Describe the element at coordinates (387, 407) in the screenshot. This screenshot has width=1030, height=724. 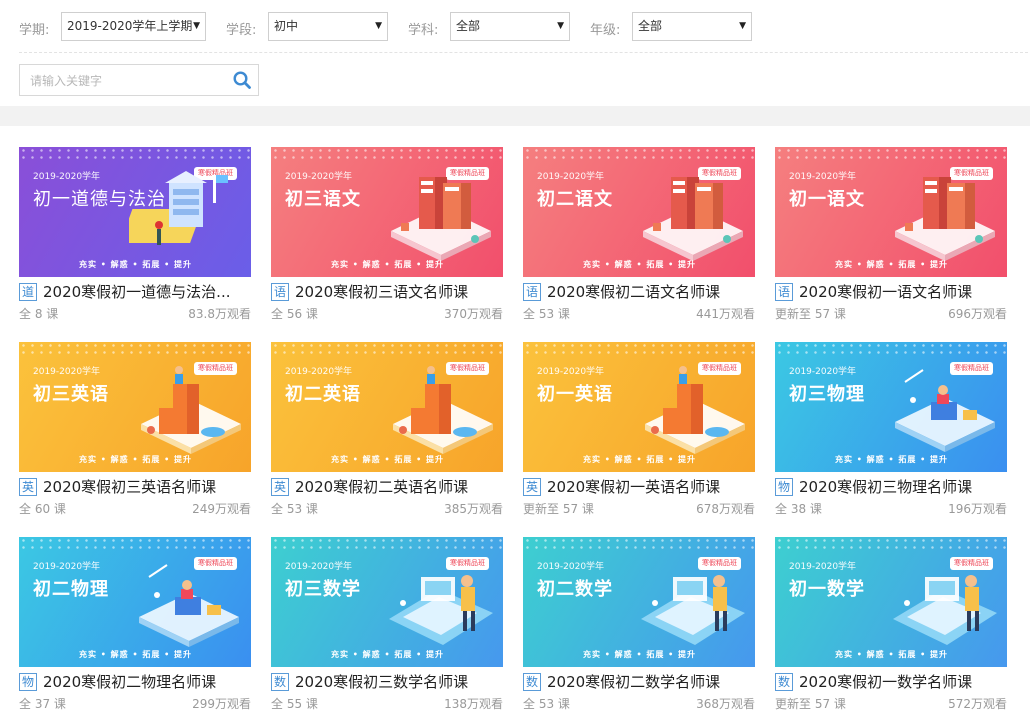
I see `course-thumbnail: 2019-2020学年 初二英语 寒假精品班 充实 • 解惑 • 拓展 • 提升` at that location.